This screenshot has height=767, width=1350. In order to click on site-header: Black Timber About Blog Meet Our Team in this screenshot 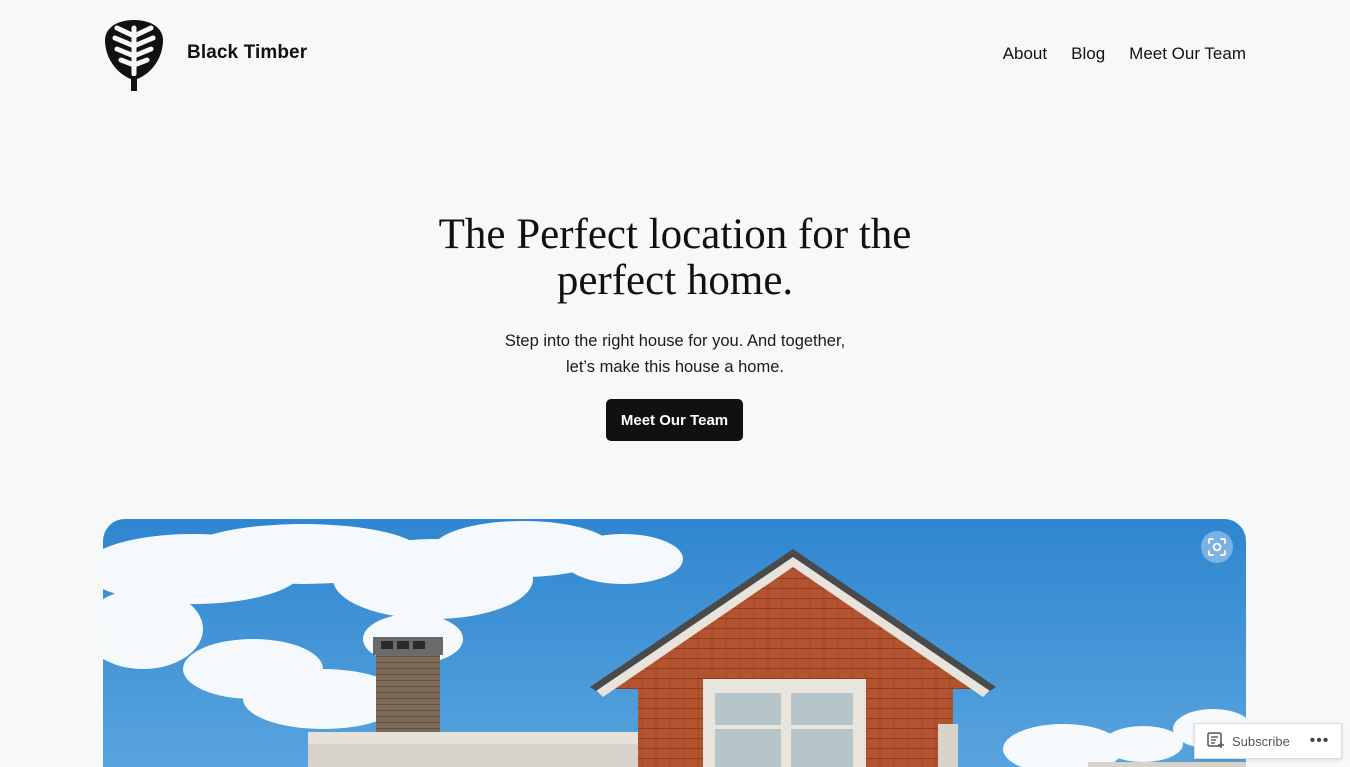, I will do `click(674, 55)`.